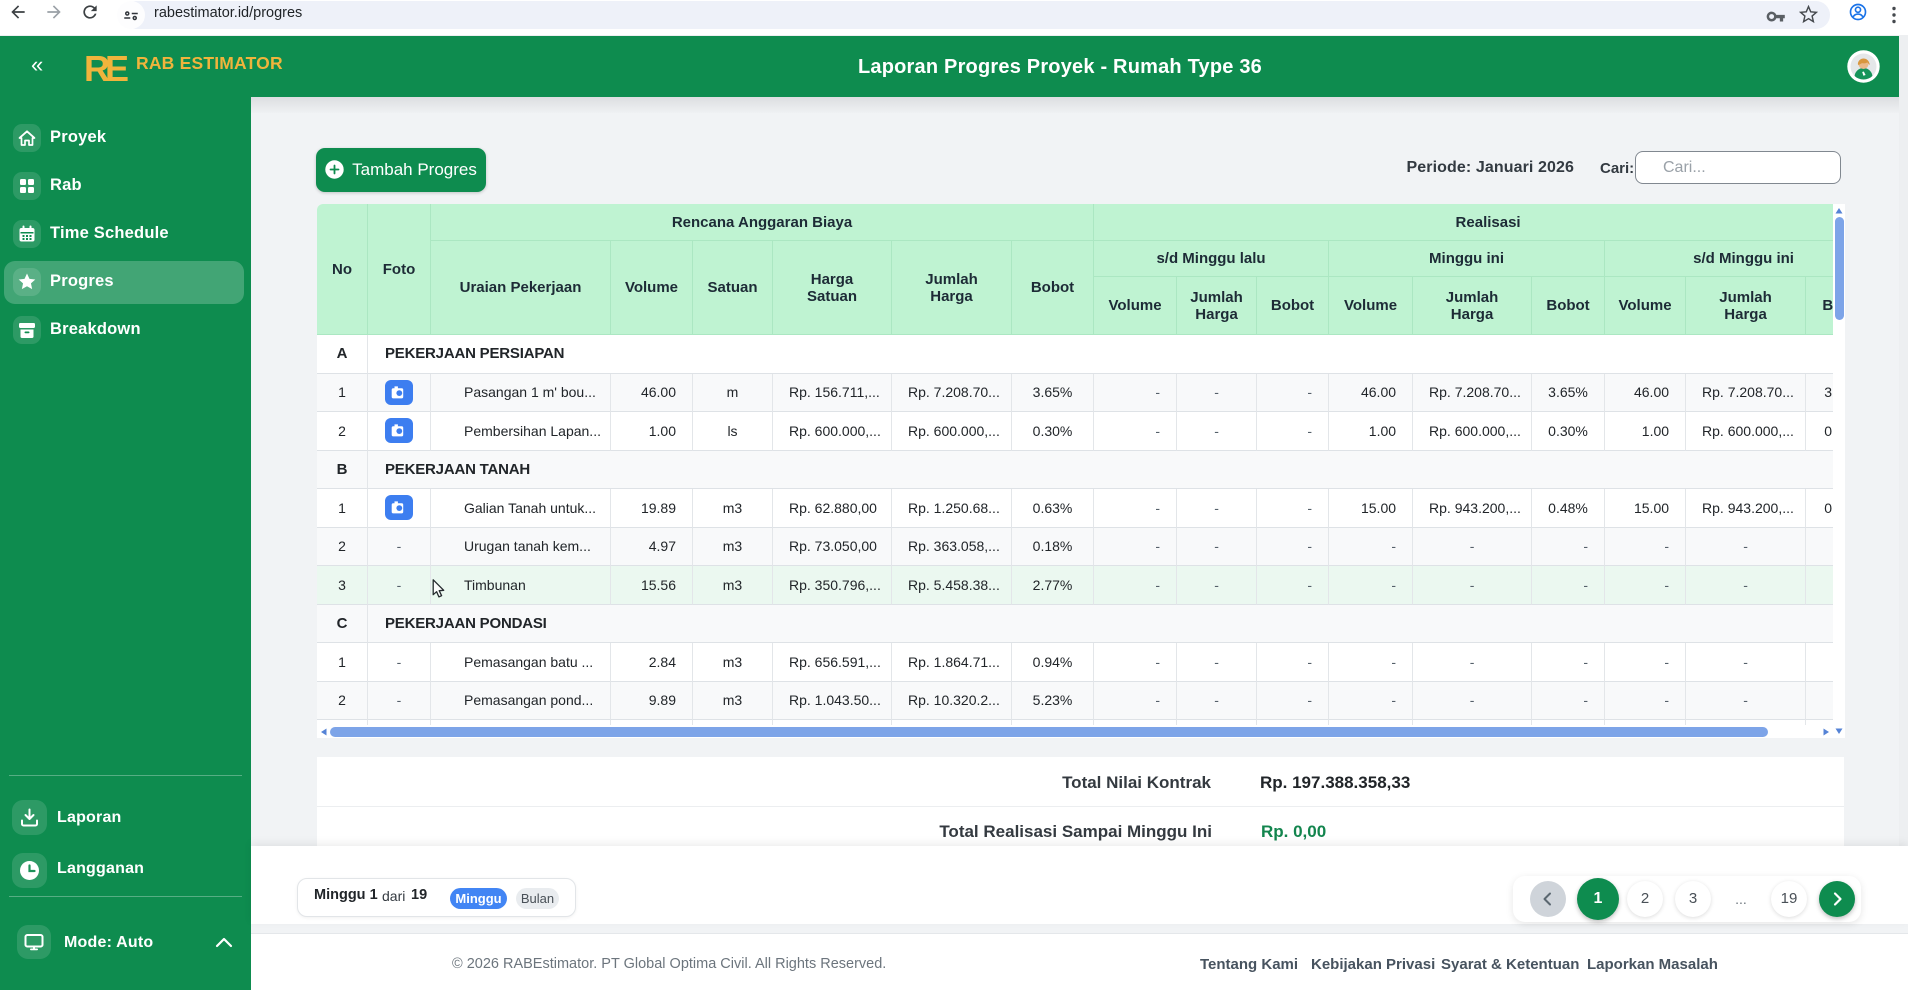 The image size is (1908, 990). Describe the element at coordinates (117, 68) in the screenshot. I see `svg-text: E` at that location.